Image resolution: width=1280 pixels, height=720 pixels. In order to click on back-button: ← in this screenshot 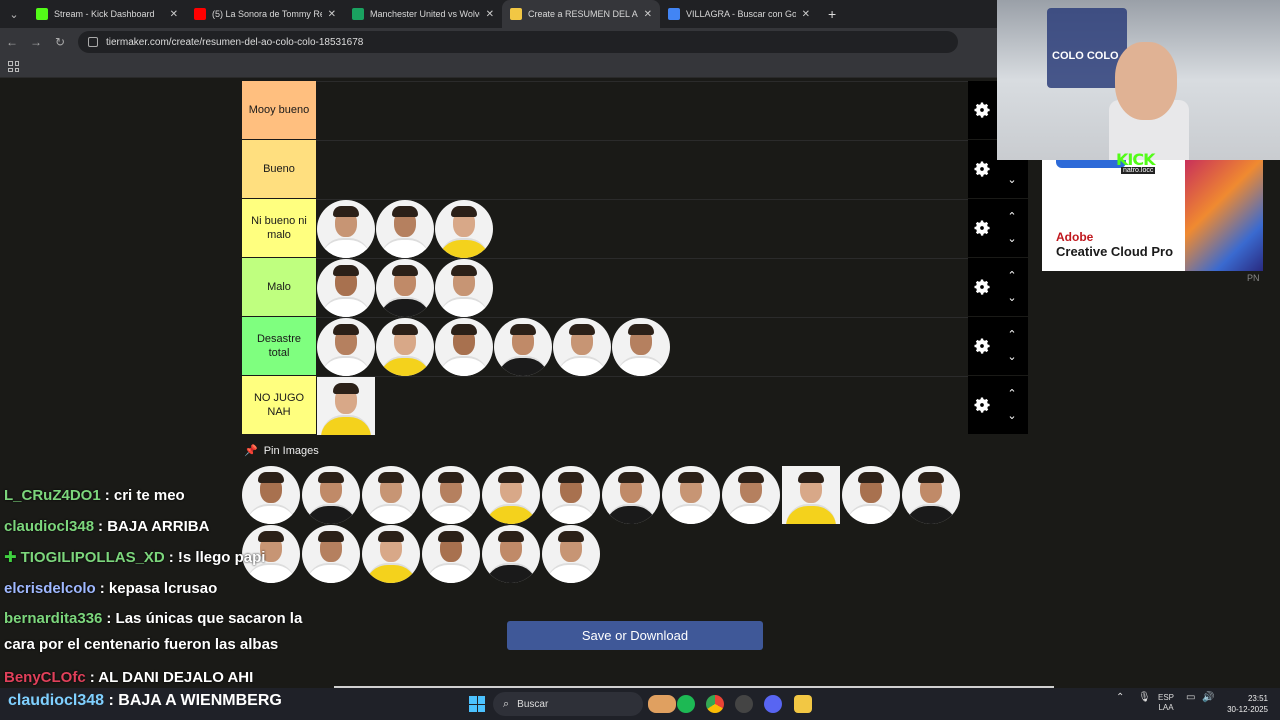, I will do `click(12, 42)`.